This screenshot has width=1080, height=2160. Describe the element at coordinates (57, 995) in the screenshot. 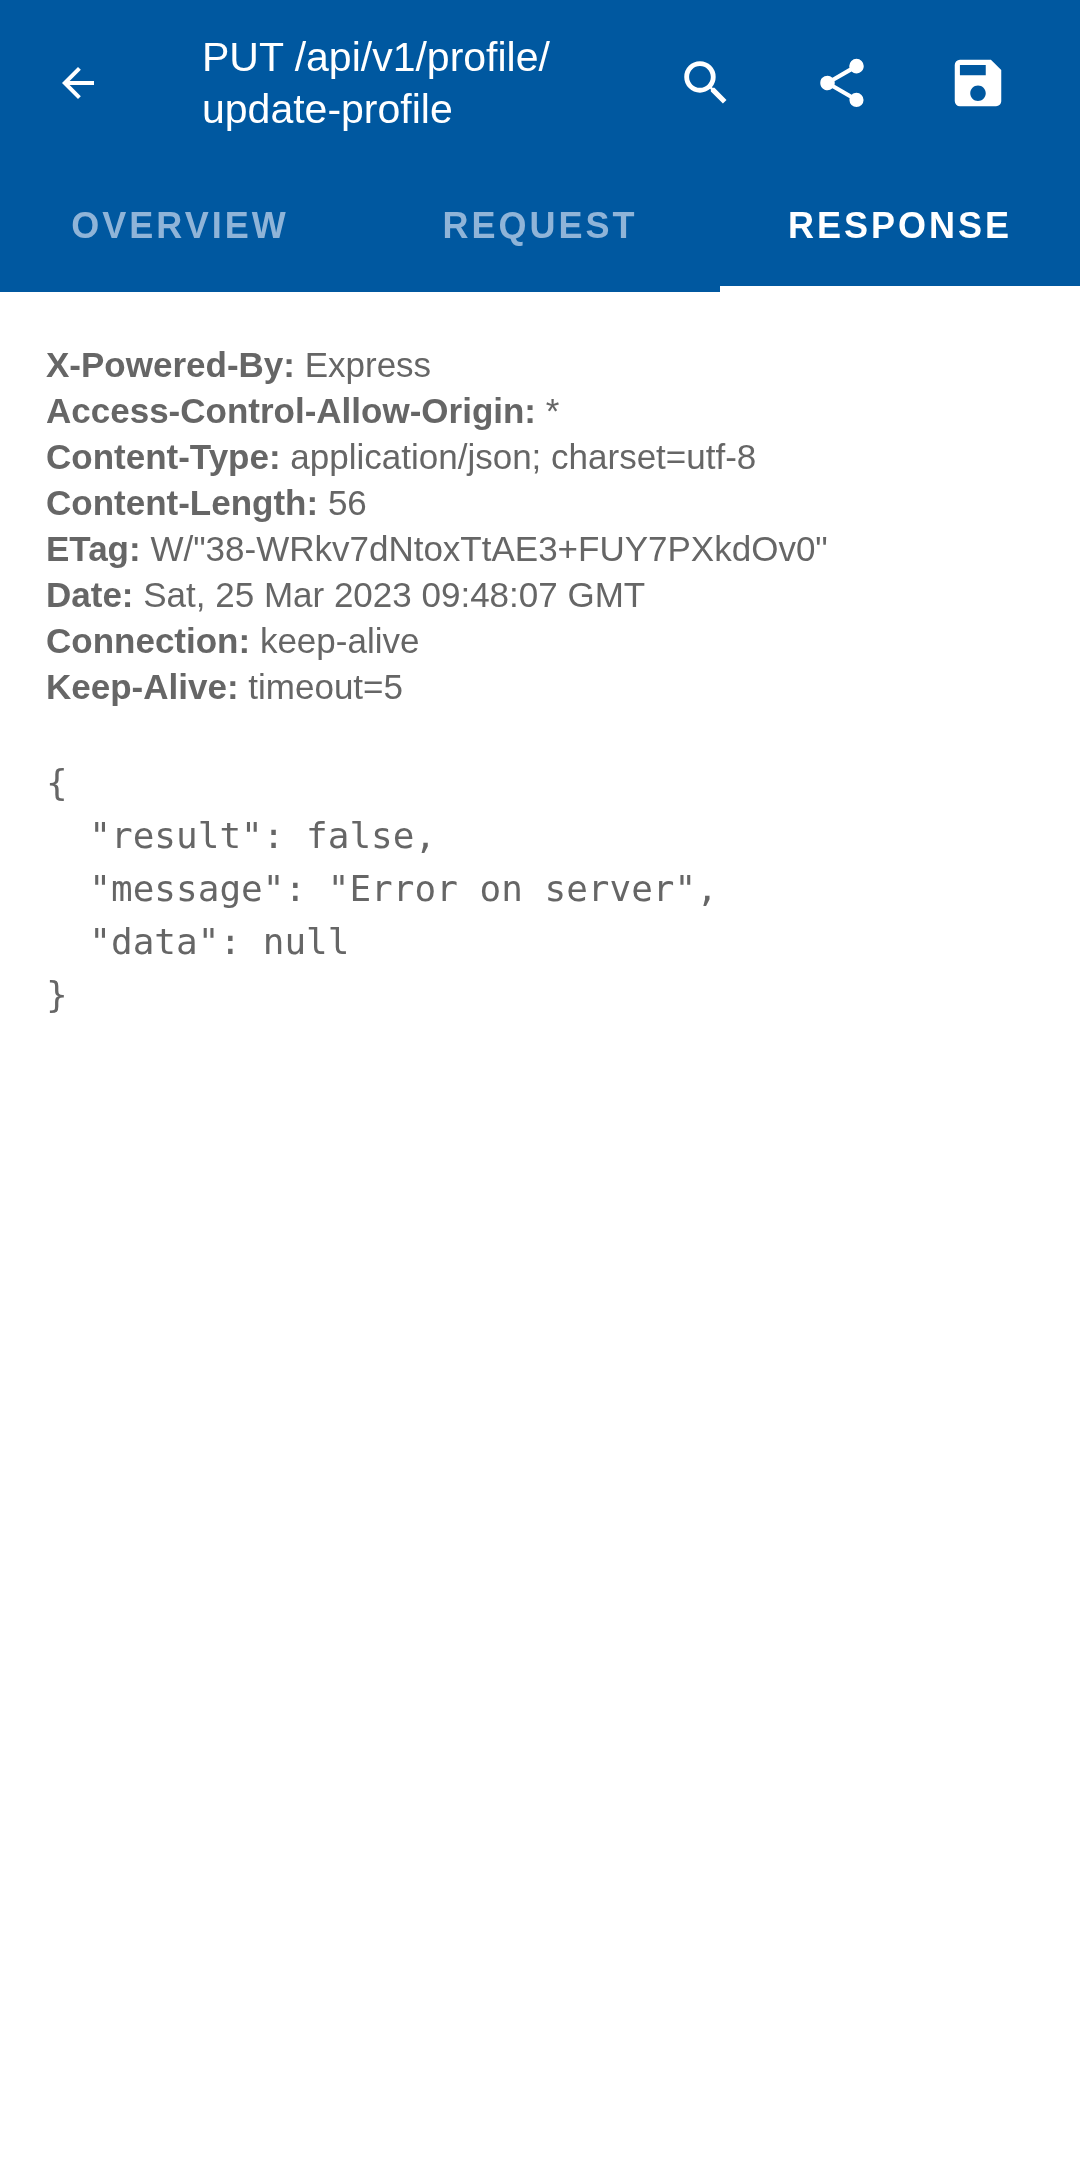

I see `code-line: }` at that location.